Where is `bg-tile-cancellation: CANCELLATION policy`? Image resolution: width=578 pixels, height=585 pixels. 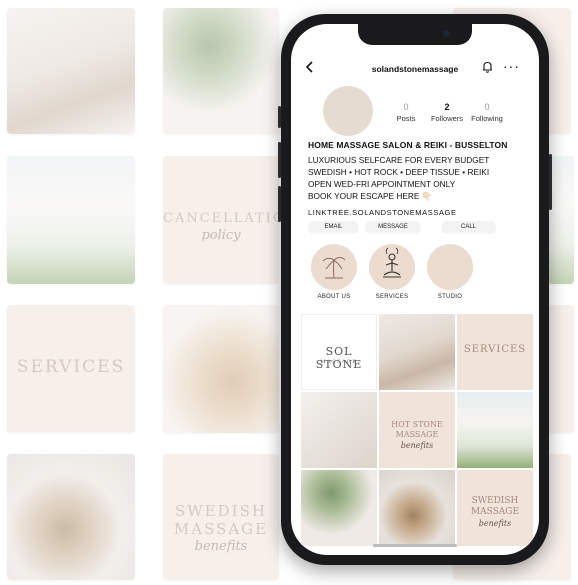 bg-tile-cancellation: CANCELLATION policy is located at coordinates (221, 220).